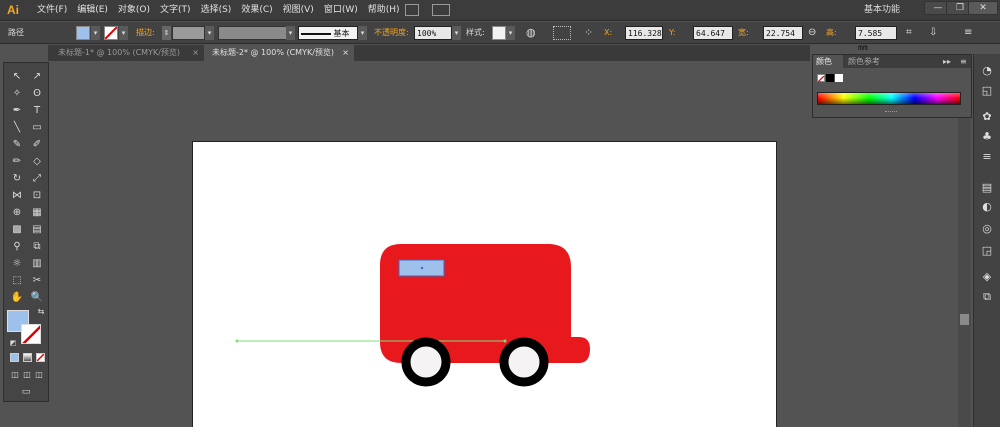 Image resolution: width=1000 pixels, height=427 pixels. What do you see at coordinates (743, 33) in the screenshot?
I see `width-label: 宽:` at bounding box center [743, 33].